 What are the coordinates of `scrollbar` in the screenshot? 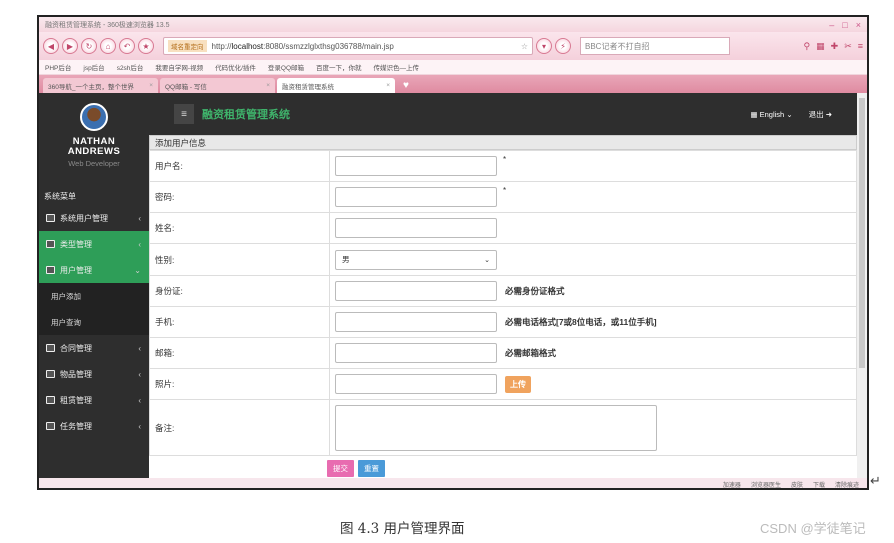 It's located at (862, 285).